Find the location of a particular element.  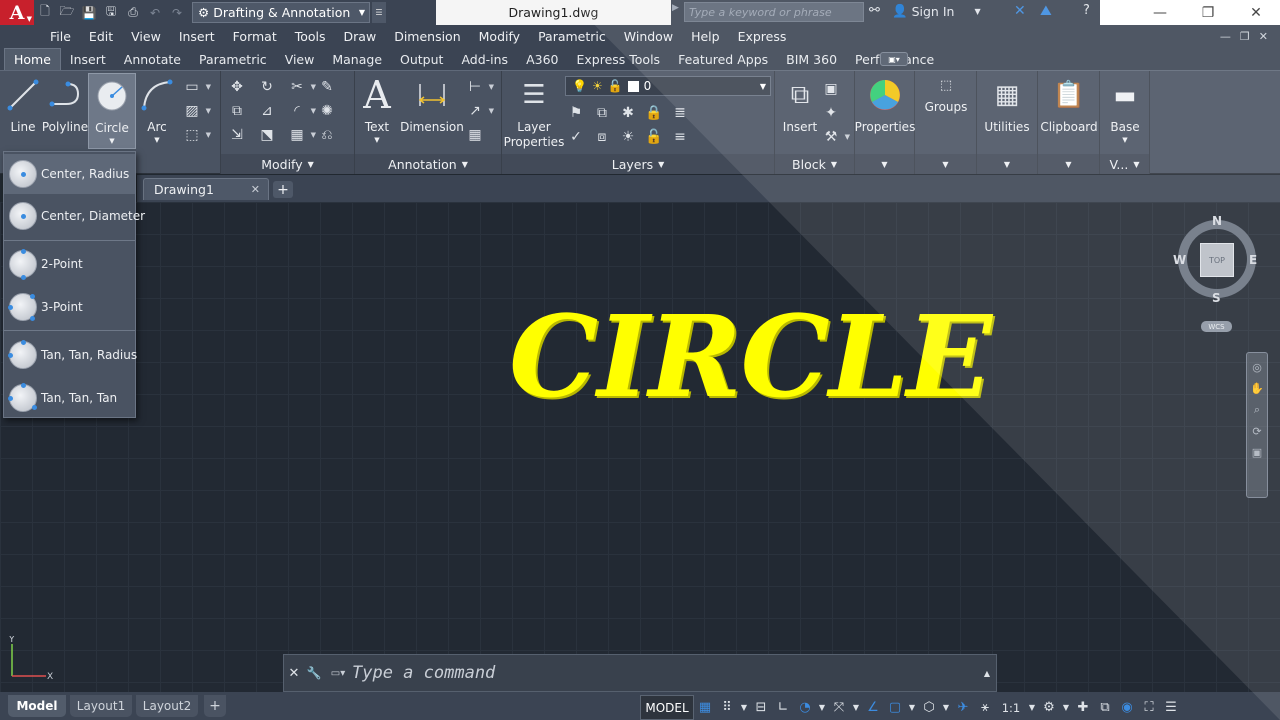

menu-parametric: Parametric is located at coordinates (572, 36).